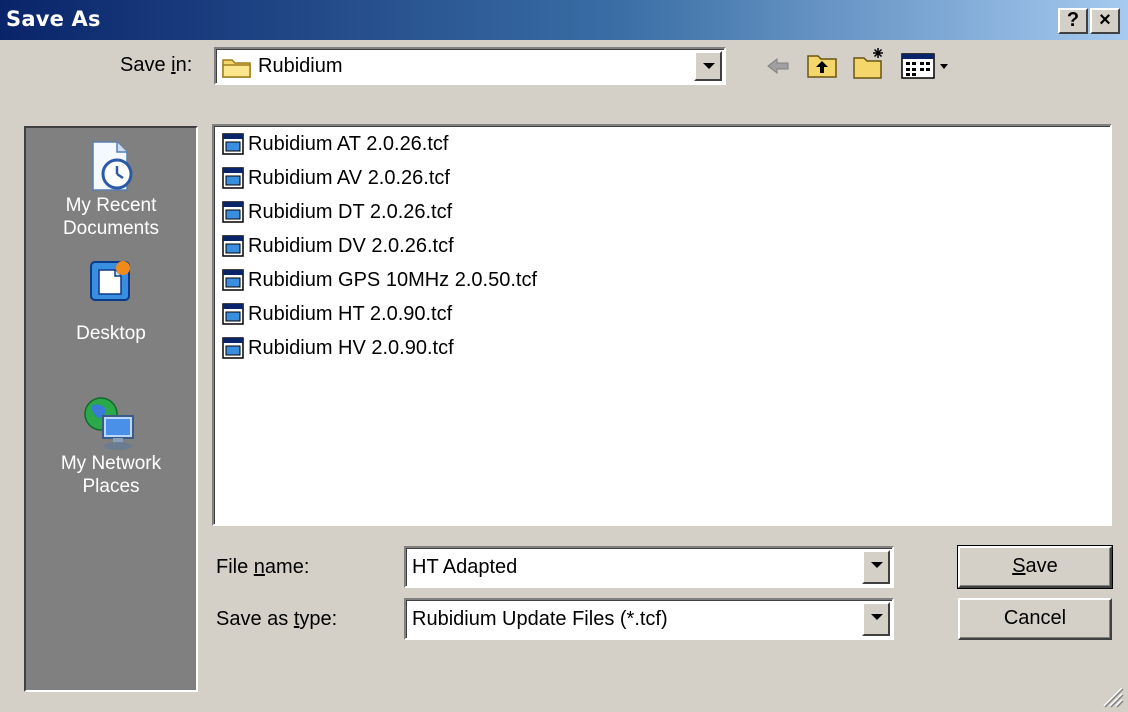 Image resolution: width=1128 pixels, height=712 pixels. Describe the element at coordinates (708, 66) in the screenshot. I see `save-in-dropdown-arrow` at that location.